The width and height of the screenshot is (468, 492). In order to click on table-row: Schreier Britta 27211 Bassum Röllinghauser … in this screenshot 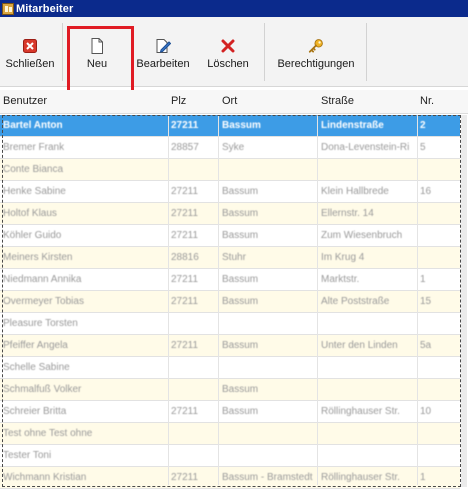, I will do `click(230, 412)`.